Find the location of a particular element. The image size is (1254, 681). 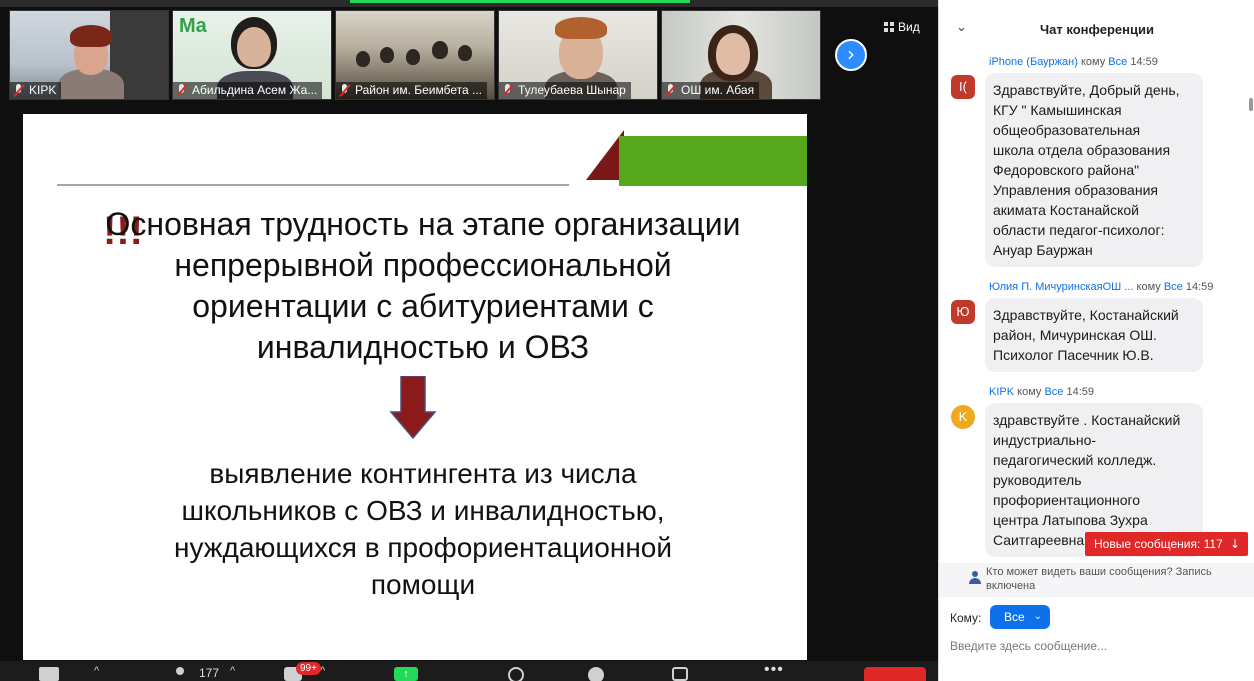

arrow-down-icon is located at coordinates (413, 408).